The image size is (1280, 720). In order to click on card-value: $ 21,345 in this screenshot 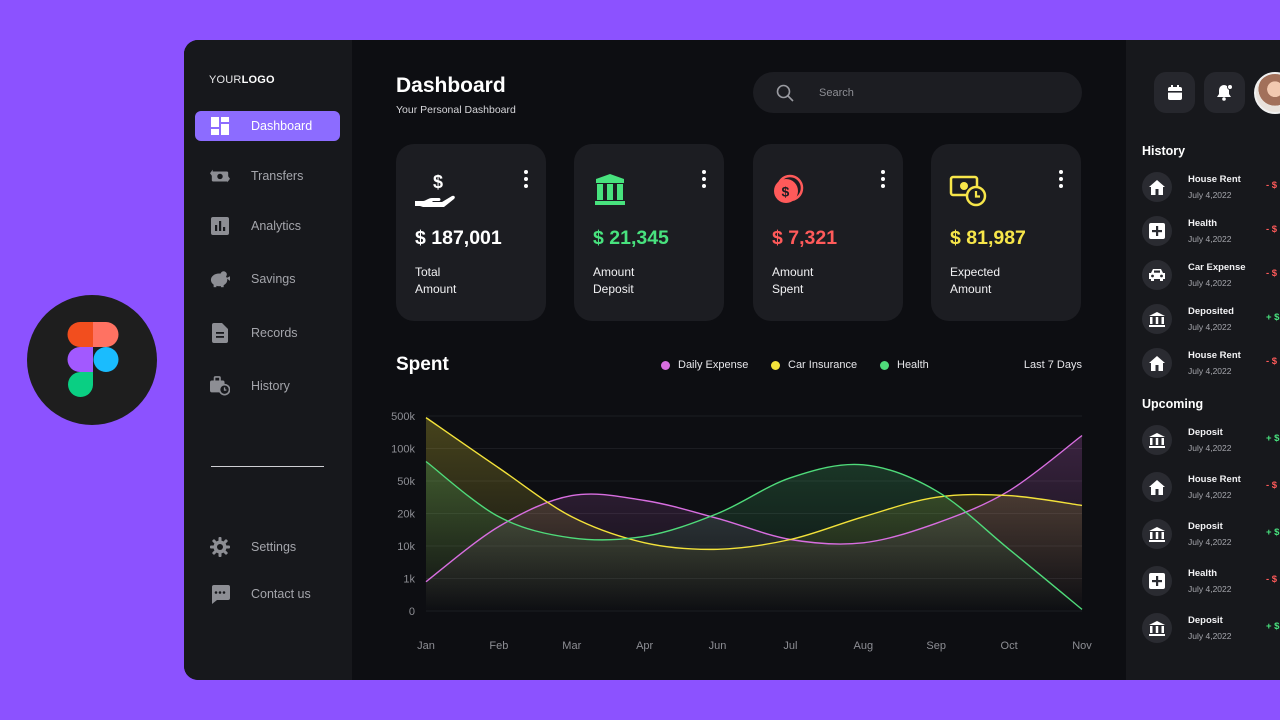, I will do `click(631, 238)`.